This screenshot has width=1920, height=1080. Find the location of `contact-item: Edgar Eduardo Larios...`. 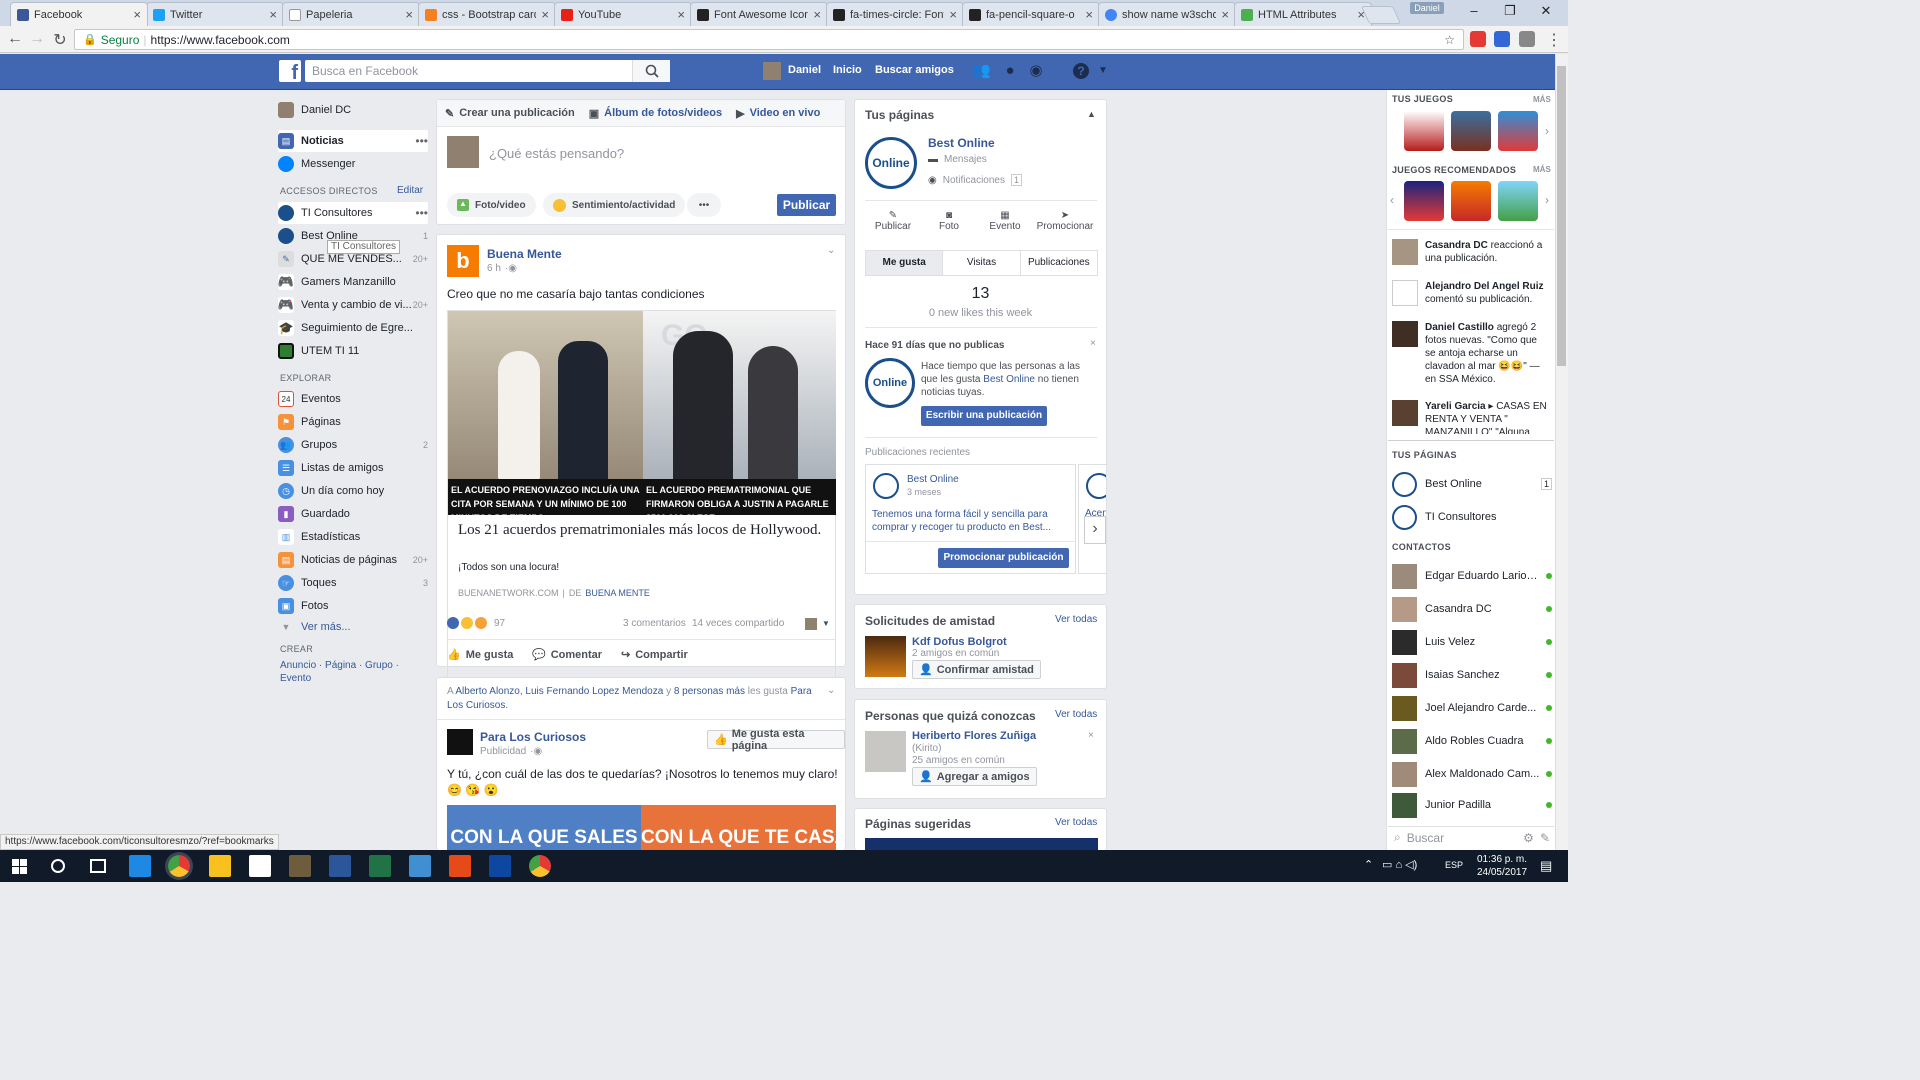

contact-item: Edgar Eduardo Larios... is located at coordinates (1472, 576).